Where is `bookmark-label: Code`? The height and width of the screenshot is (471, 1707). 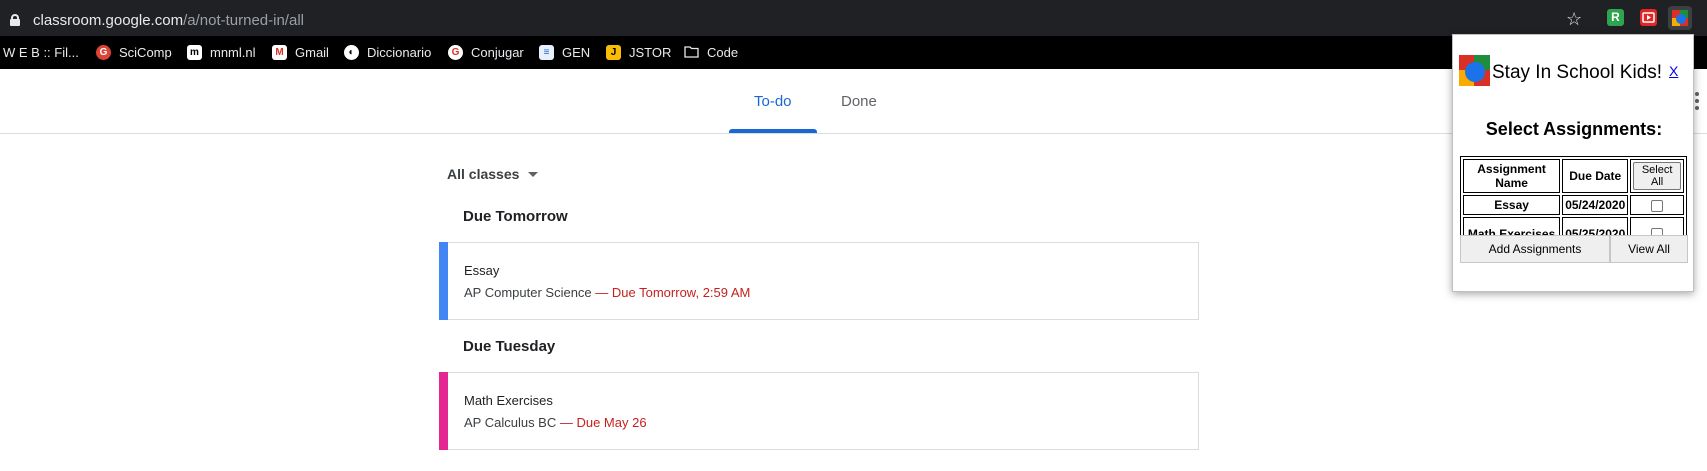
bookmark-label: Code is located at coordinates (723, 52).